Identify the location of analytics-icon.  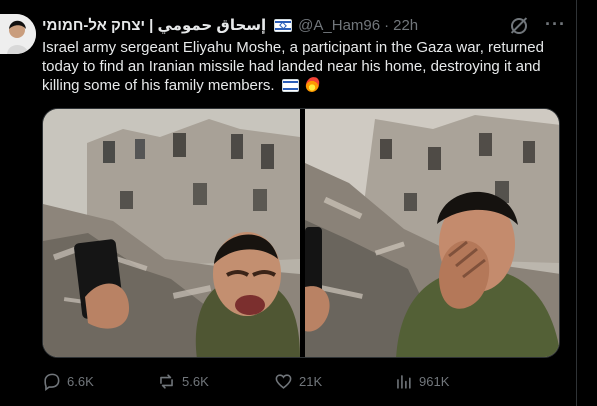
(404, 381).